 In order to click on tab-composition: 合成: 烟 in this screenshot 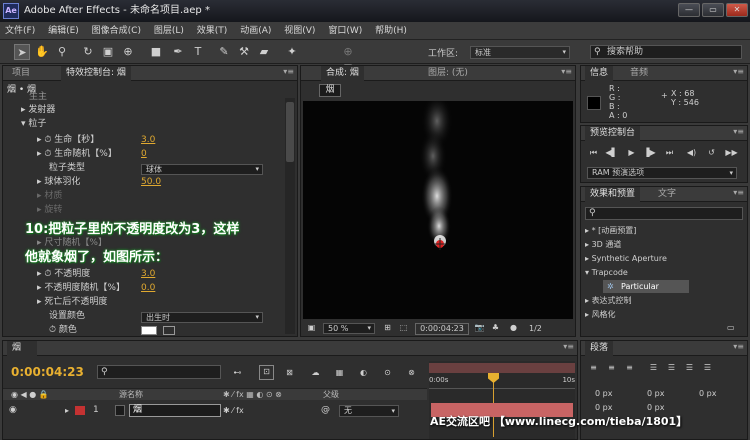, I will do `click(342, 73)`.